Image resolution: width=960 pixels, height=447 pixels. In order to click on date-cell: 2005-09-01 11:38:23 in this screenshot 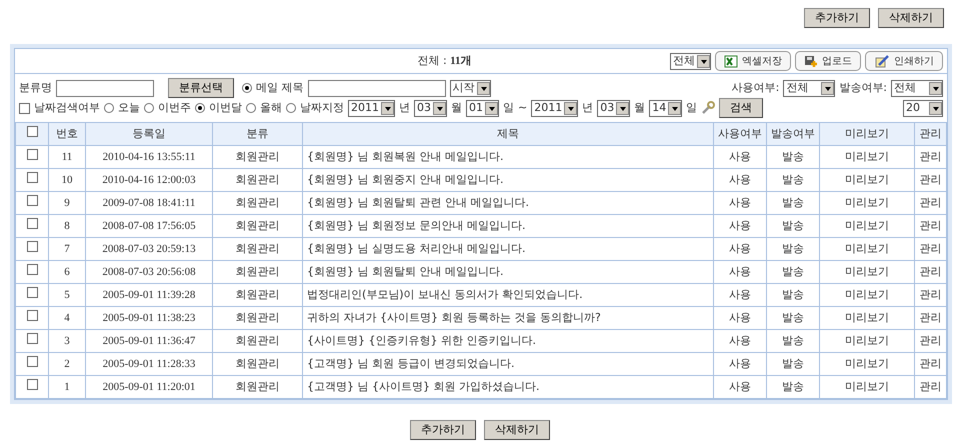, I will do `click(149, 318)`.